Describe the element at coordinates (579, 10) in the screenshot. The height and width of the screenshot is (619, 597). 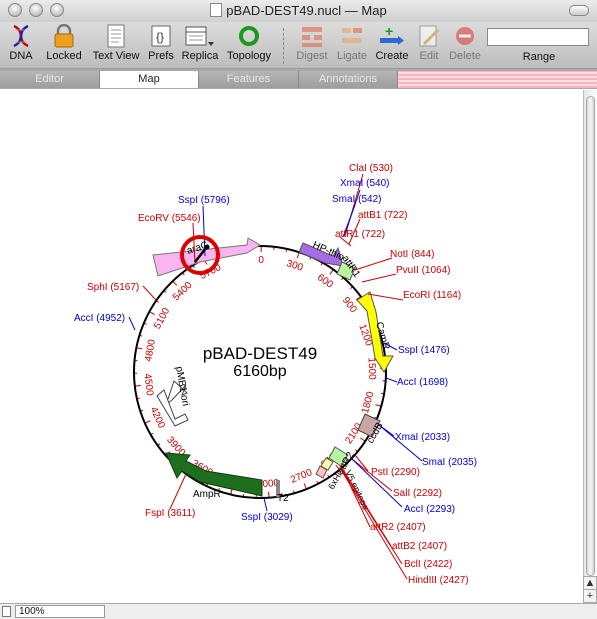
I see `toolbar-toggle-button` at that location.